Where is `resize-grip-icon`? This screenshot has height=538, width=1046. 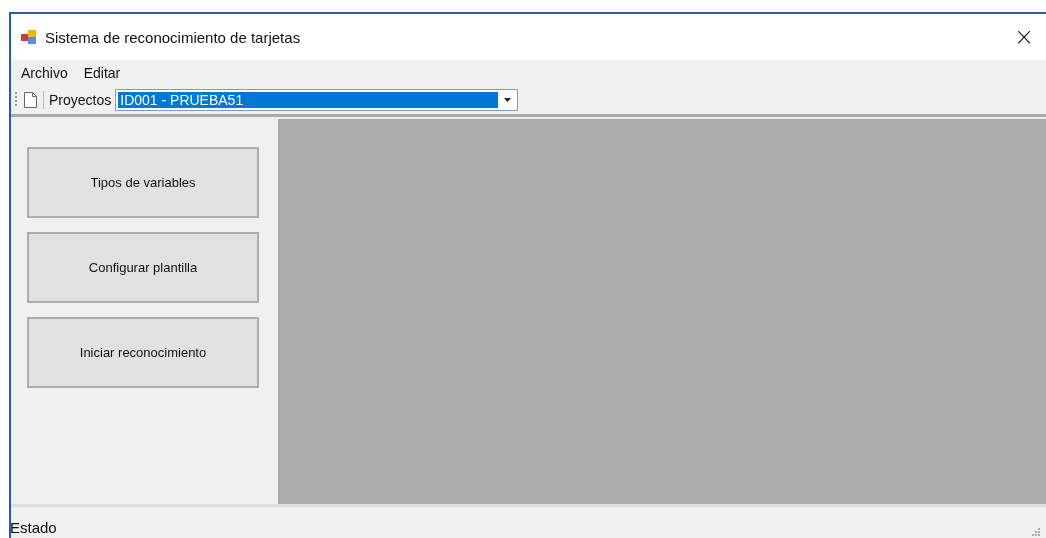 resize-grip-icon is located at coordinates (1036, 532).